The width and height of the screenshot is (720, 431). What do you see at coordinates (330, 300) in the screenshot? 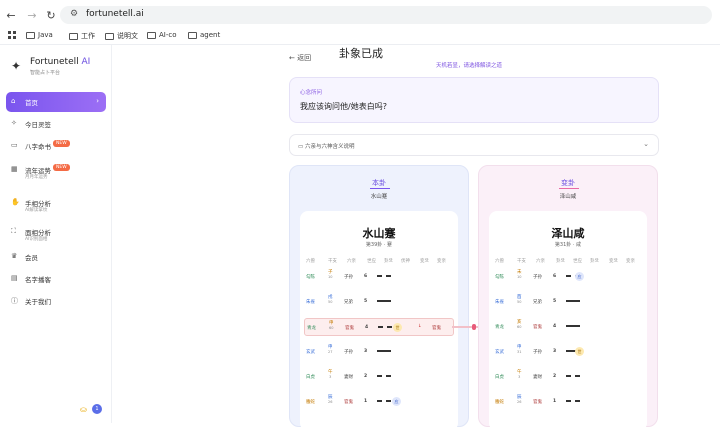
I see `stem-branch-cell: 戌 50` at bounding box center [330, 300].